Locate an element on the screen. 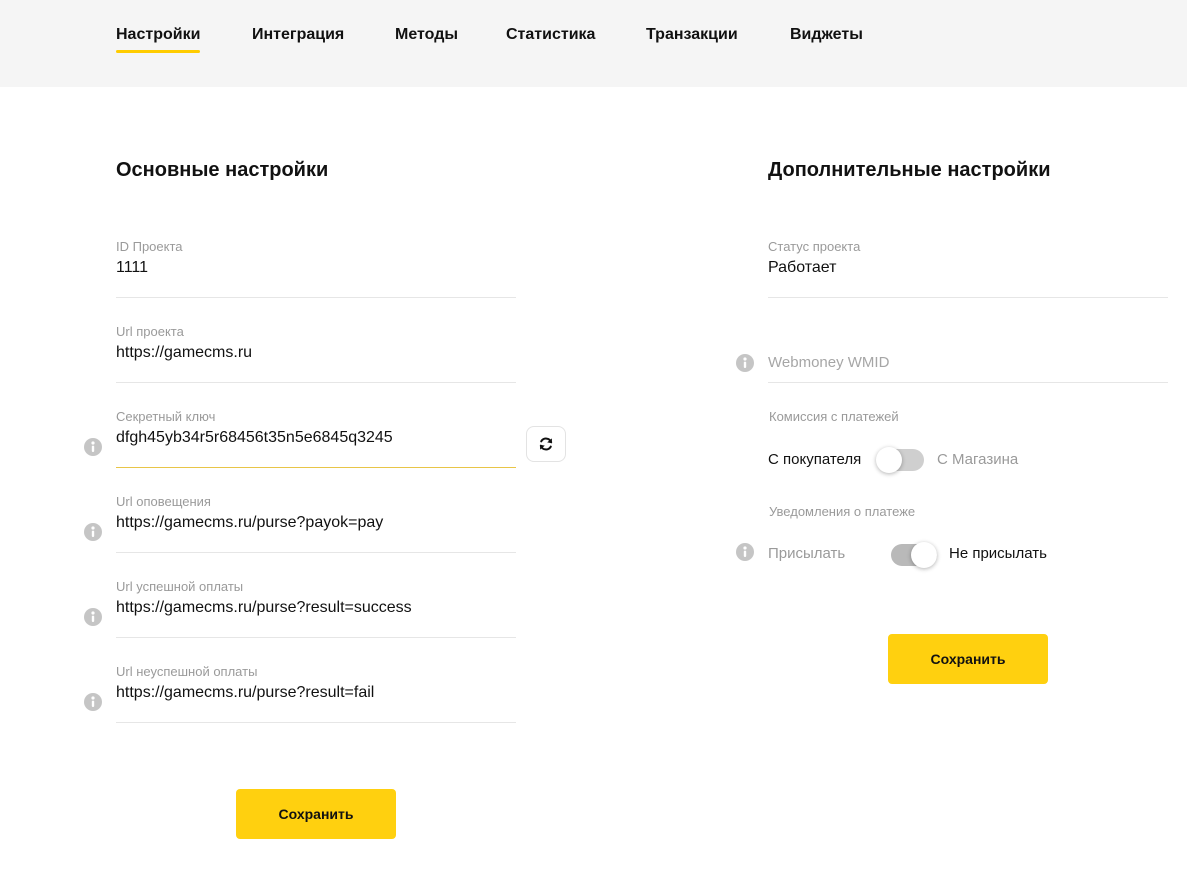 This screenshot has height=874, width=1187. notify-url-input: https://gamecms.ru/purse?payok=pay is located at coordinates (249, 523).